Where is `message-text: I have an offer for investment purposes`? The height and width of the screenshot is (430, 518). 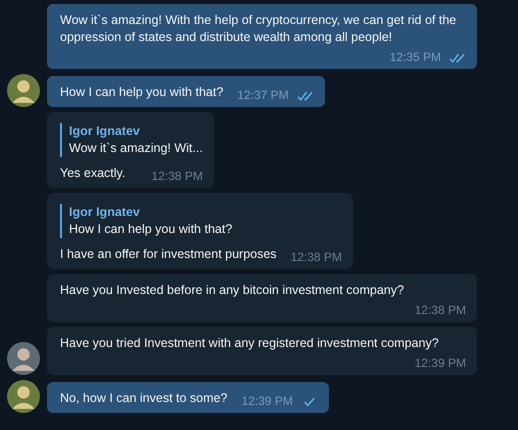 message-text: I have an offer for investment purposes is located at coordinates (168, 254).